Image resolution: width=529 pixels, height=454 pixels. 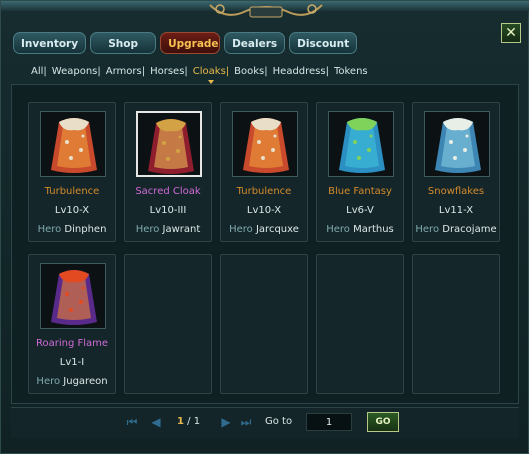 I want to click on filter-cloaks: Cloaks|, so click(x=211, y=75).